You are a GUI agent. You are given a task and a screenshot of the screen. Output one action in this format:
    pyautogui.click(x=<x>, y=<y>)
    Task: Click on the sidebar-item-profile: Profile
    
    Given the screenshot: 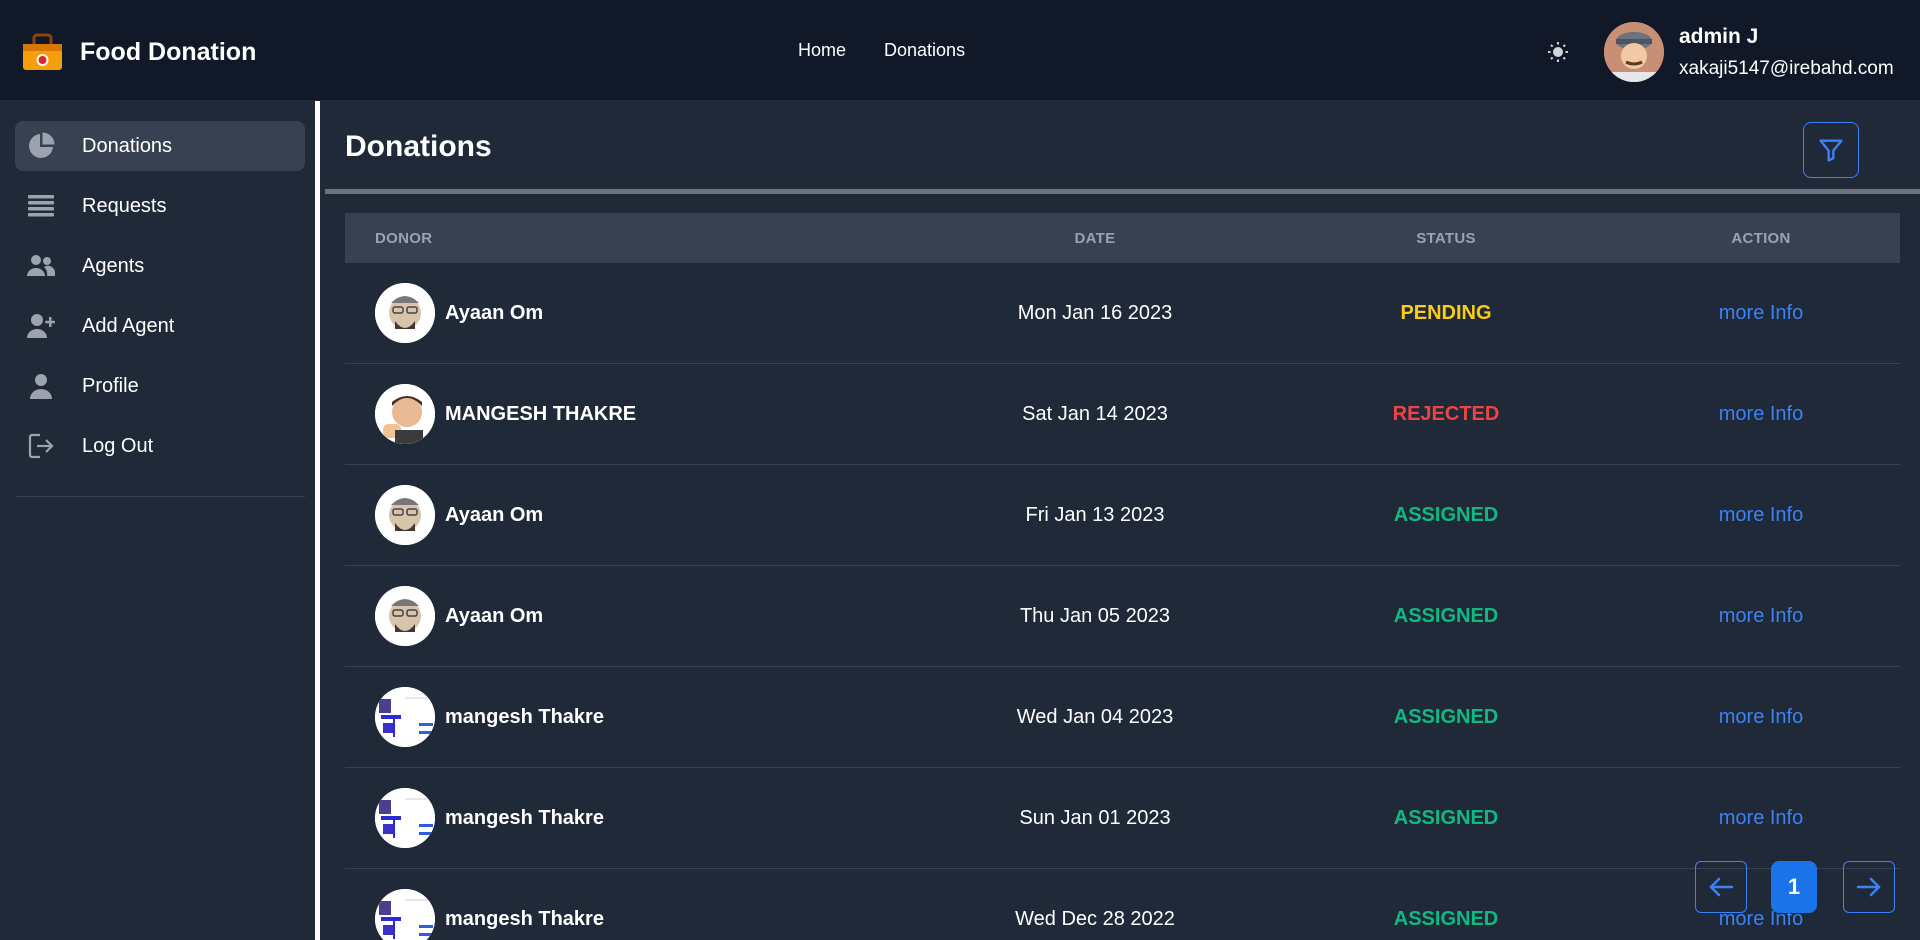 What is the action you would take?
    pyautogui.click(x=160, y=386)
    